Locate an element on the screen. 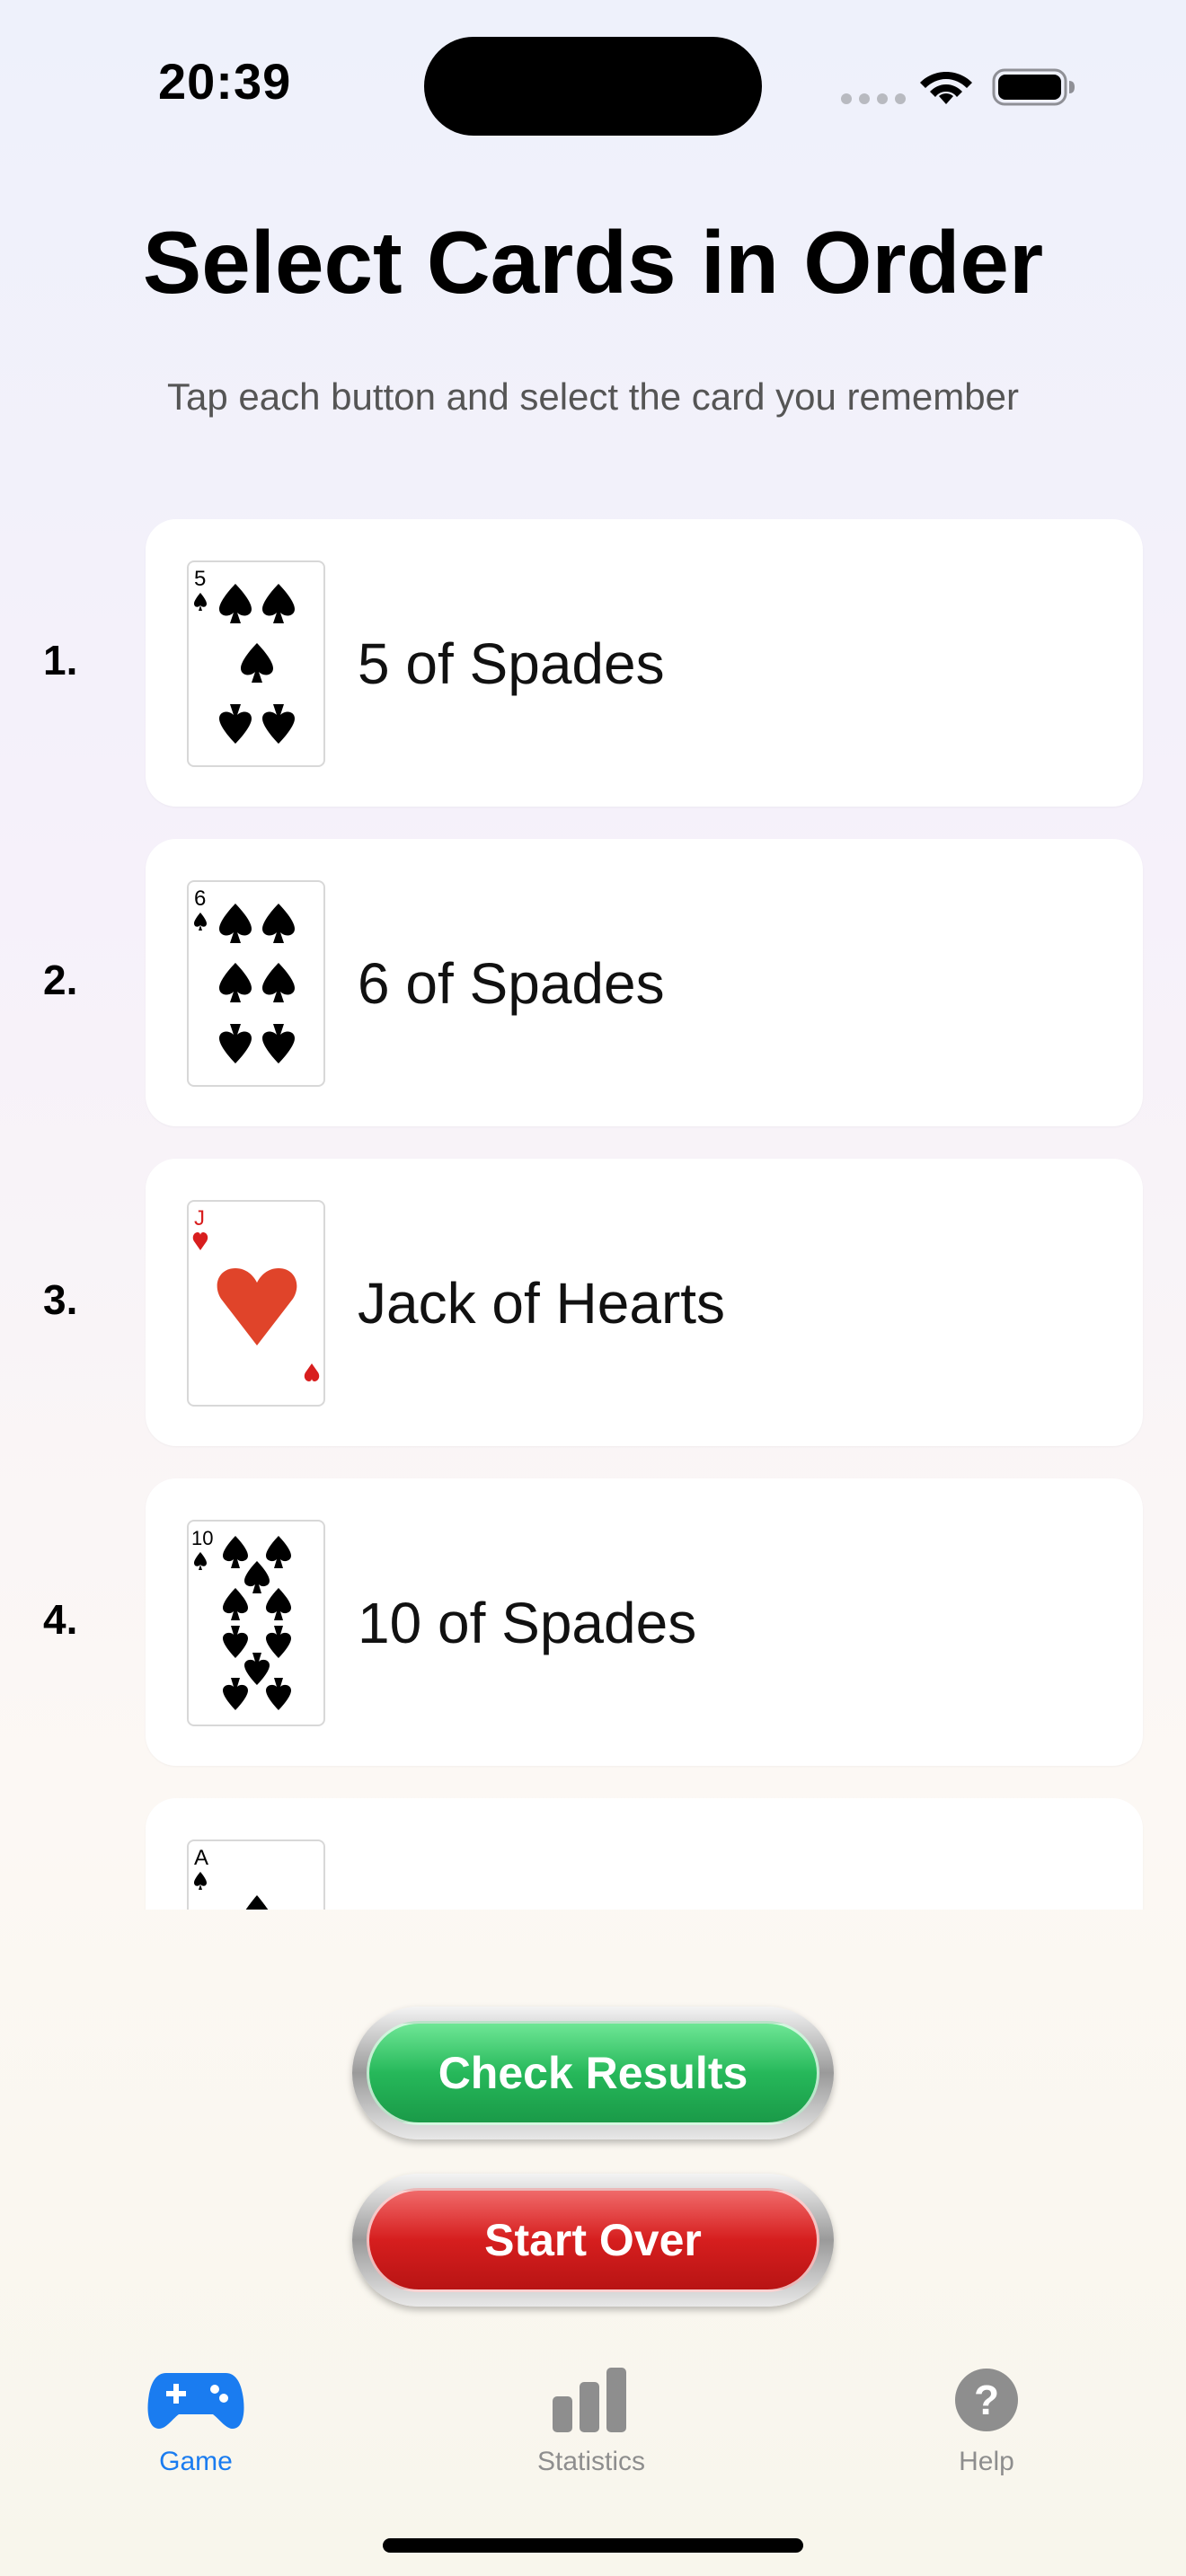  card-label: Jack of Hearts is located at coordinates (542, 1303).